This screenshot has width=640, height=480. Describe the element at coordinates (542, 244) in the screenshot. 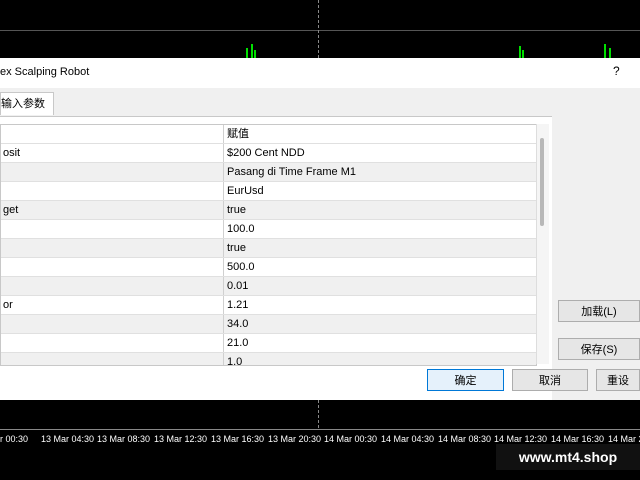

I see `table-scrollbar` at that location.